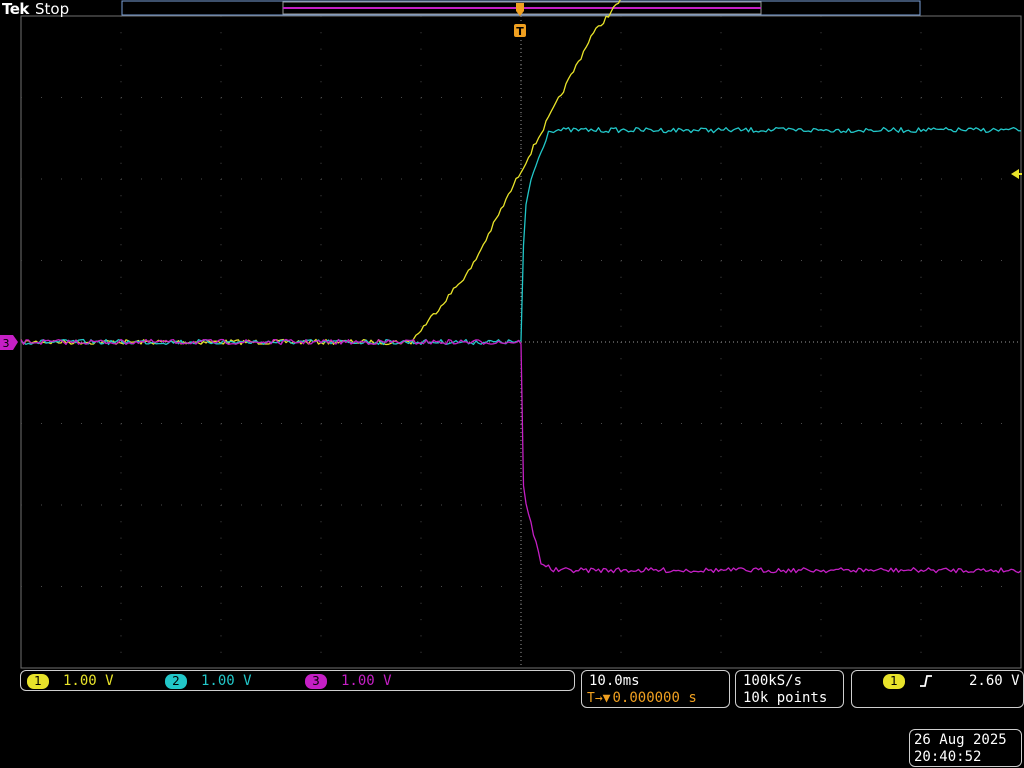 The height and width of the screenshot is (768, 1024). I want to click on channel-3-readout: 3 1.00 V, so click(348, 681).